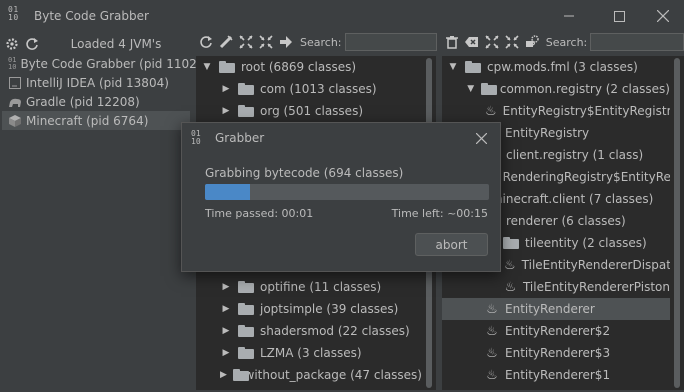 The width and height of the screenshot is (684, 392). Describe the element at coordinates (586, 177) in the screenshot. I see `tree-node-label: RenderingRegistry$EntityRendererInfo` at that location.